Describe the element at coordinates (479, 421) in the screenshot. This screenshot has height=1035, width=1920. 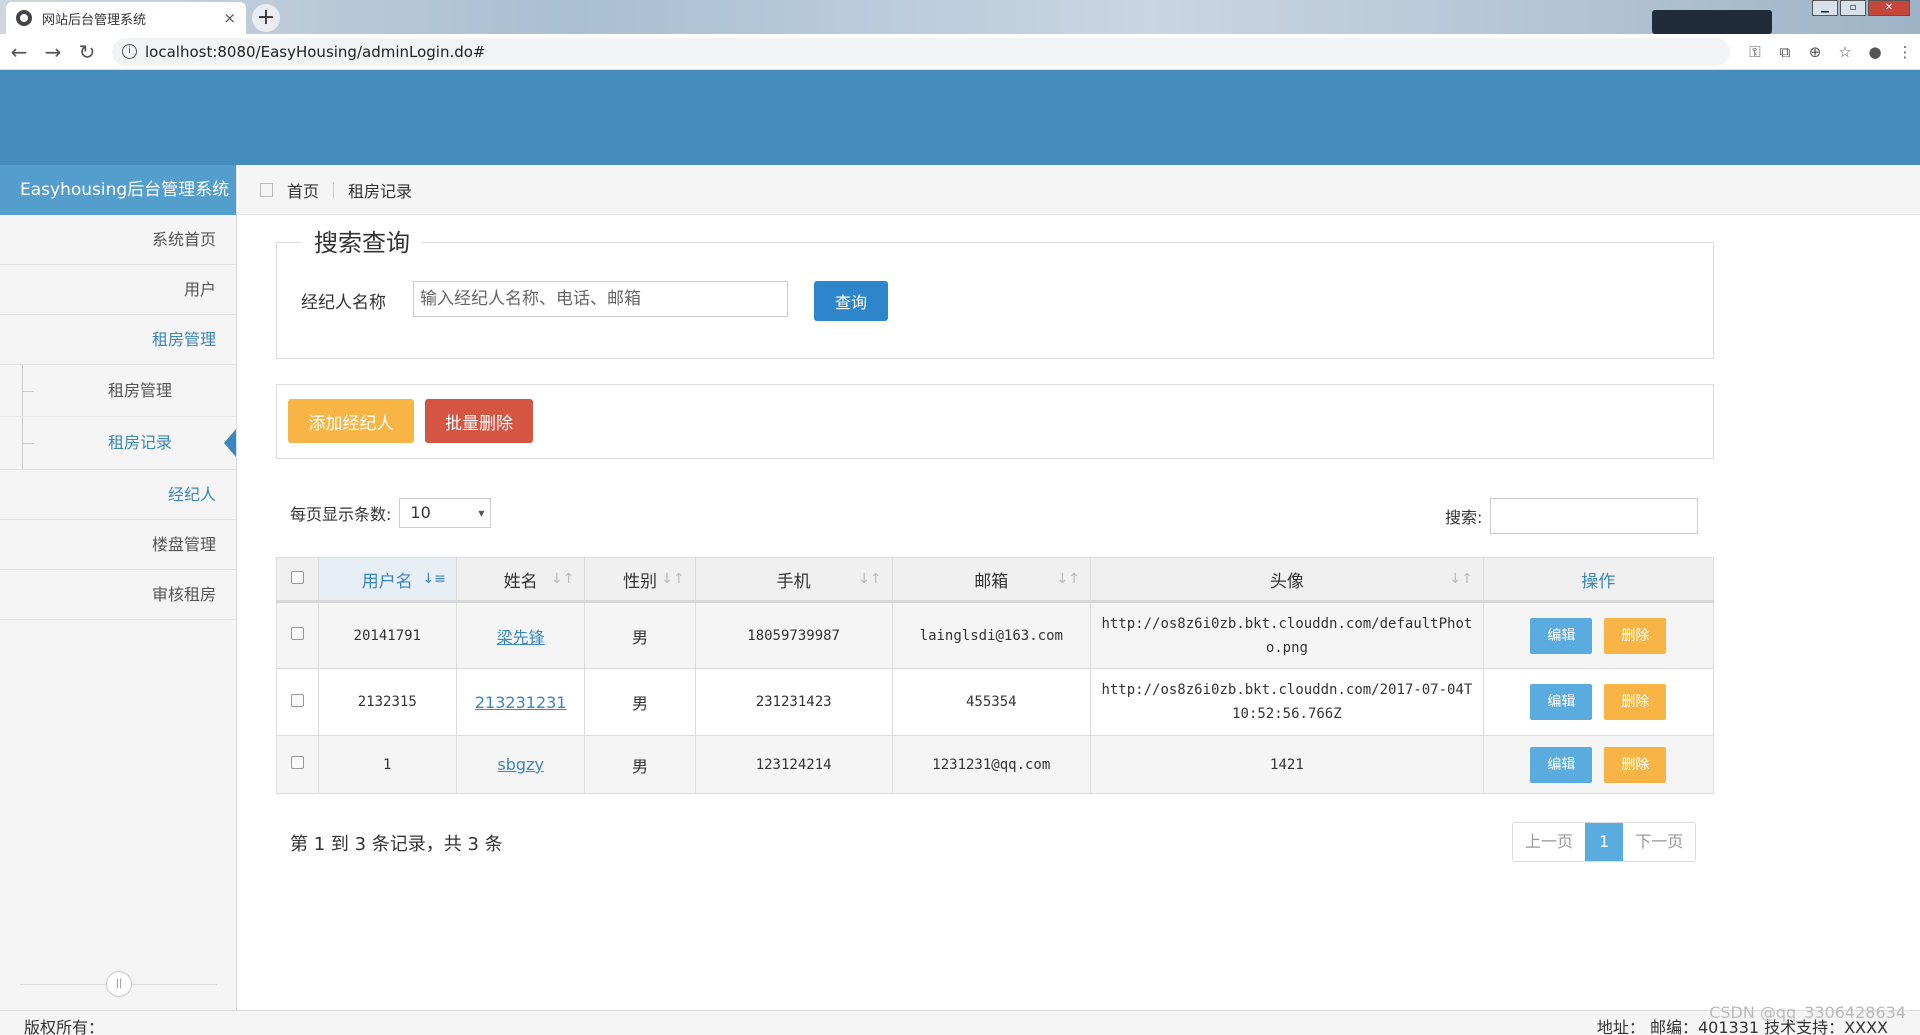
I see `batch-delete-button: 批量删除` at that location.